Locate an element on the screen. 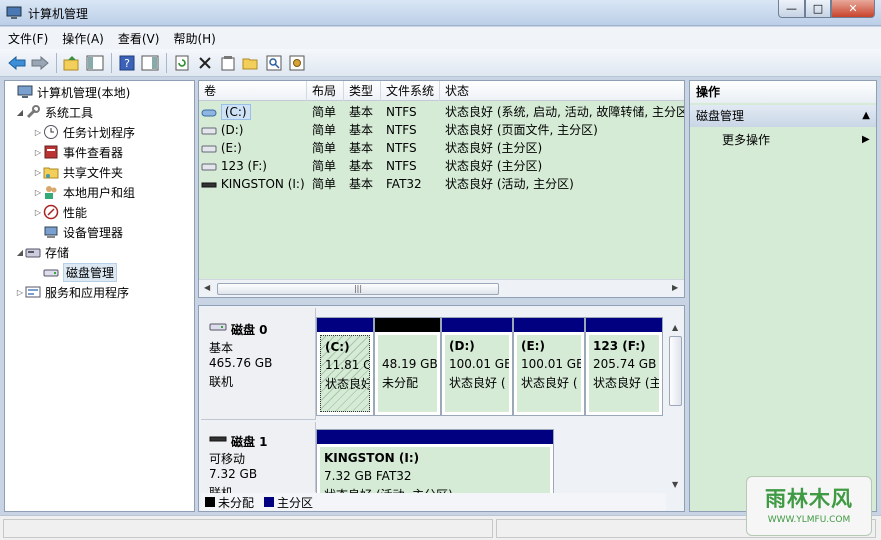 The width and height of the screenshot is (881, 540). table-row: (E:) 简单 基本 NTFS 状态良好 (主分区) is located at coordinates (441, 148).